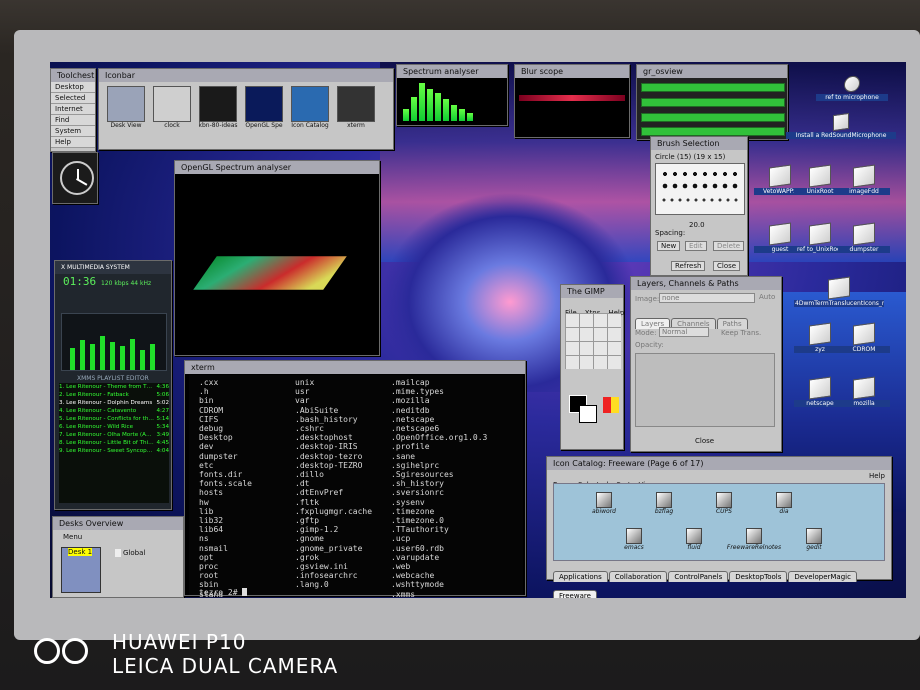 This screenshot has width=920, height=690. What do you see at coordinates (864, 337) in the screenshot?
I see `desktop-icon-8: CDROM` at bounding box center [864, 337].